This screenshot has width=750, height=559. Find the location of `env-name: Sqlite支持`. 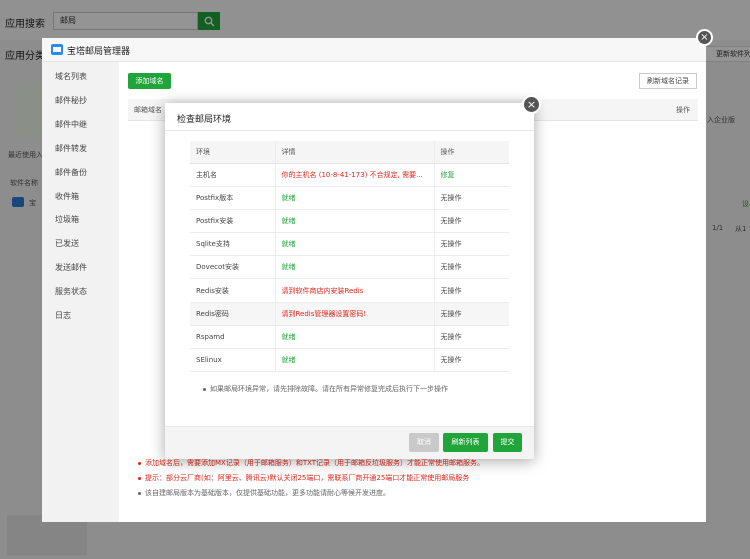

env-name: Sqlite支持 is located at coordinates (232, 244).